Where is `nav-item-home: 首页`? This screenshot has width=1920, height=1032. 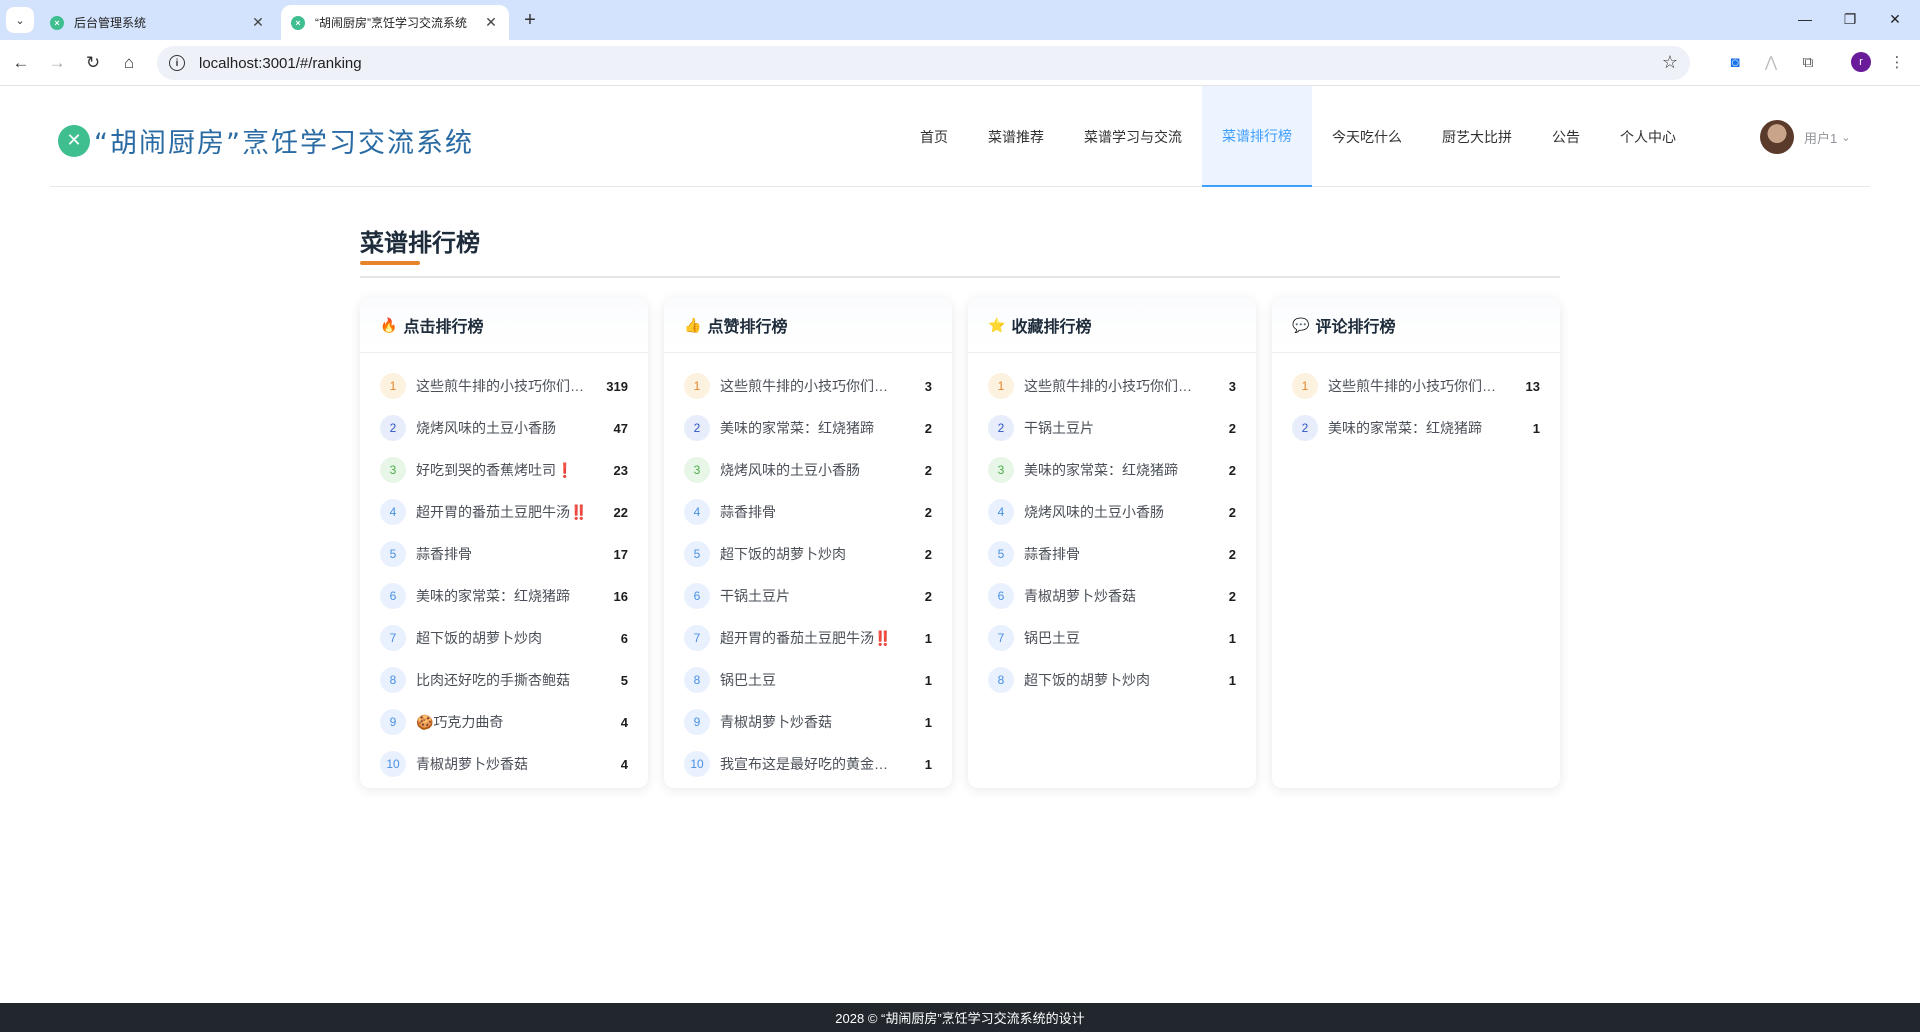
nav-item-home: 首页 is located at coordinates (934, 136).